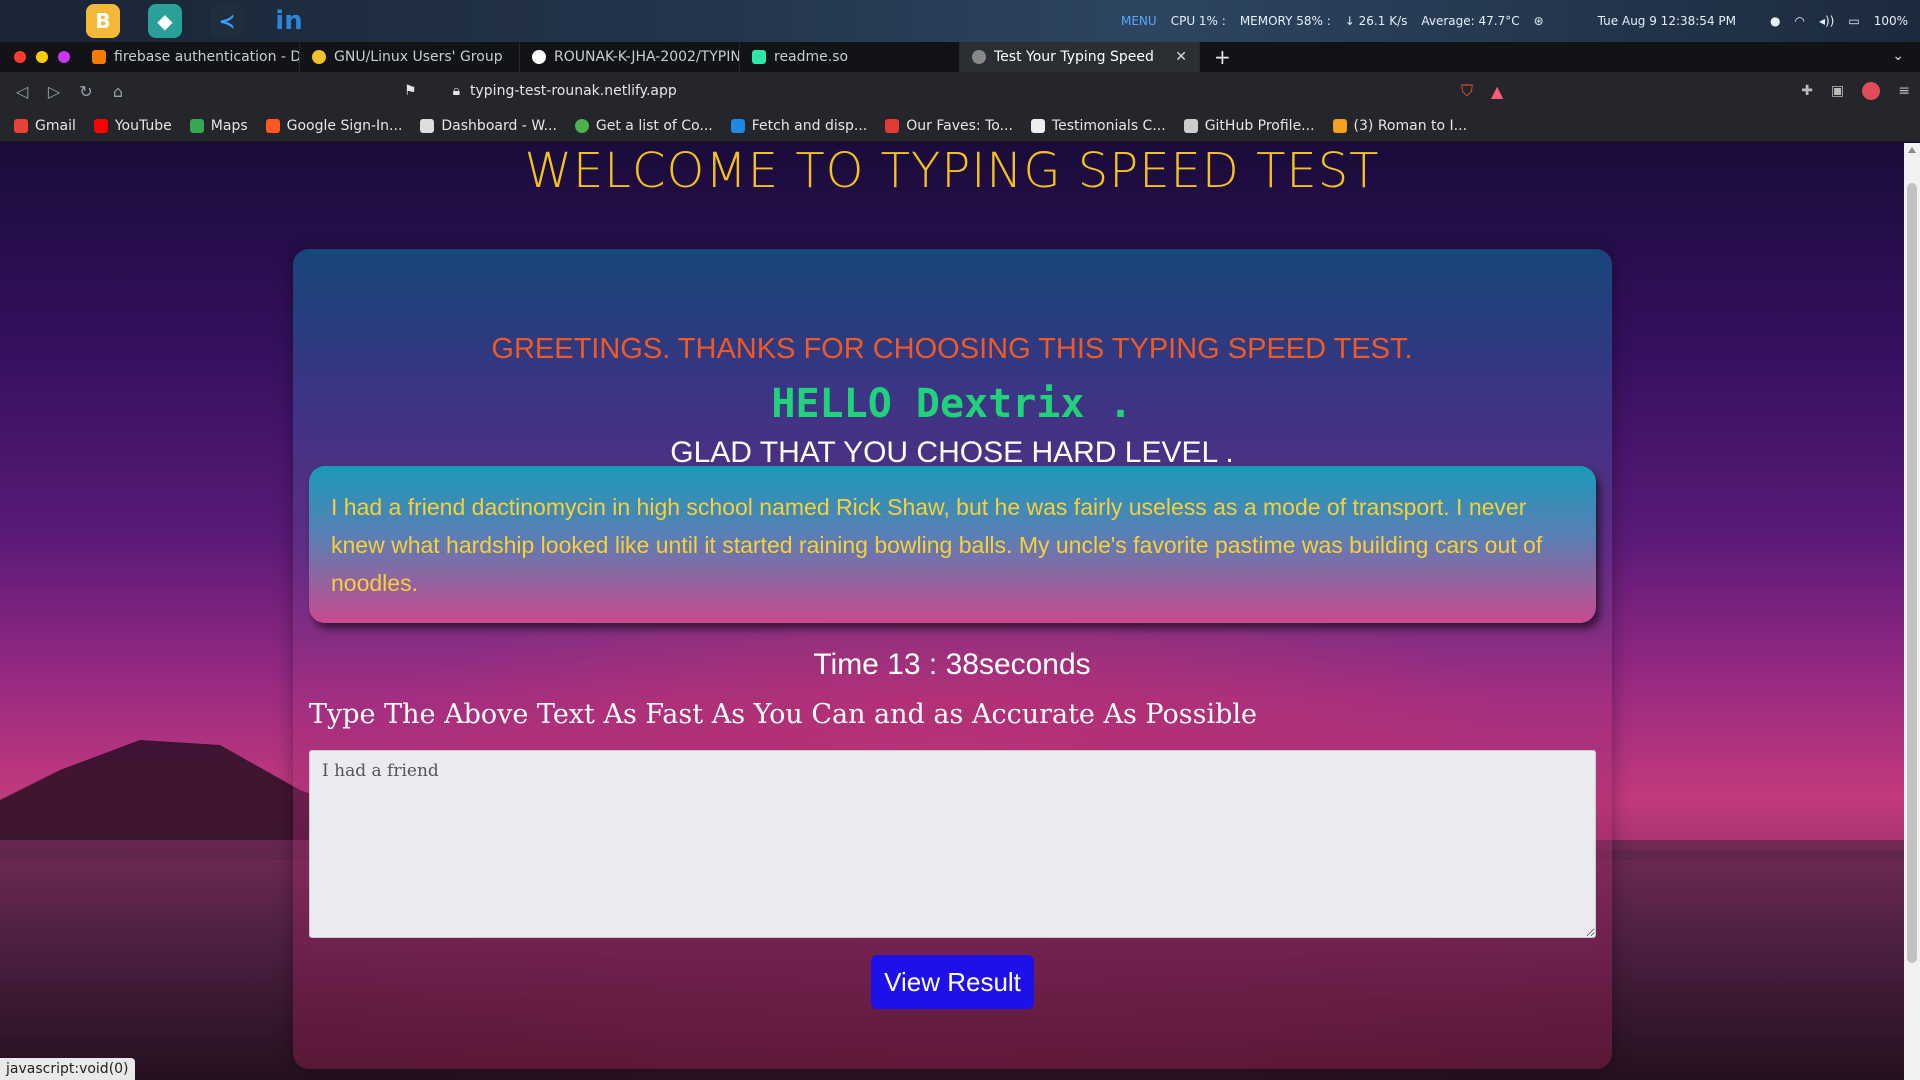  Describe the element at coordinates (143, 125) in the screenshot. I see `bookmark-label: YouTube` at that location.